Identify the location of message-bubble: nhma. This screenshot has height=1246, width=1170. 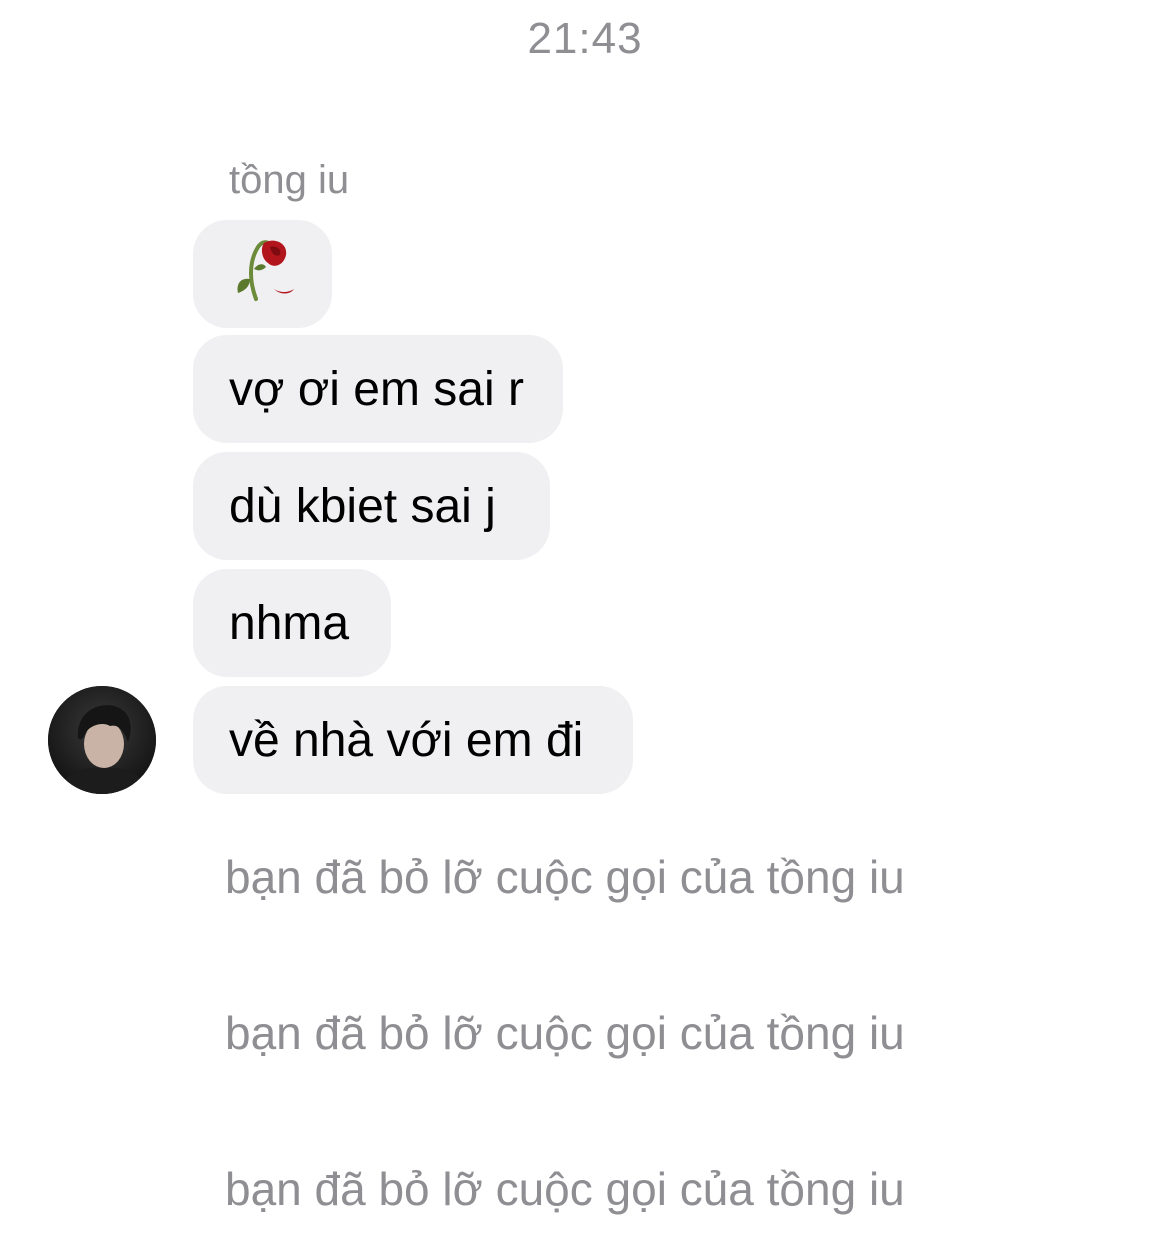
(292, 623).